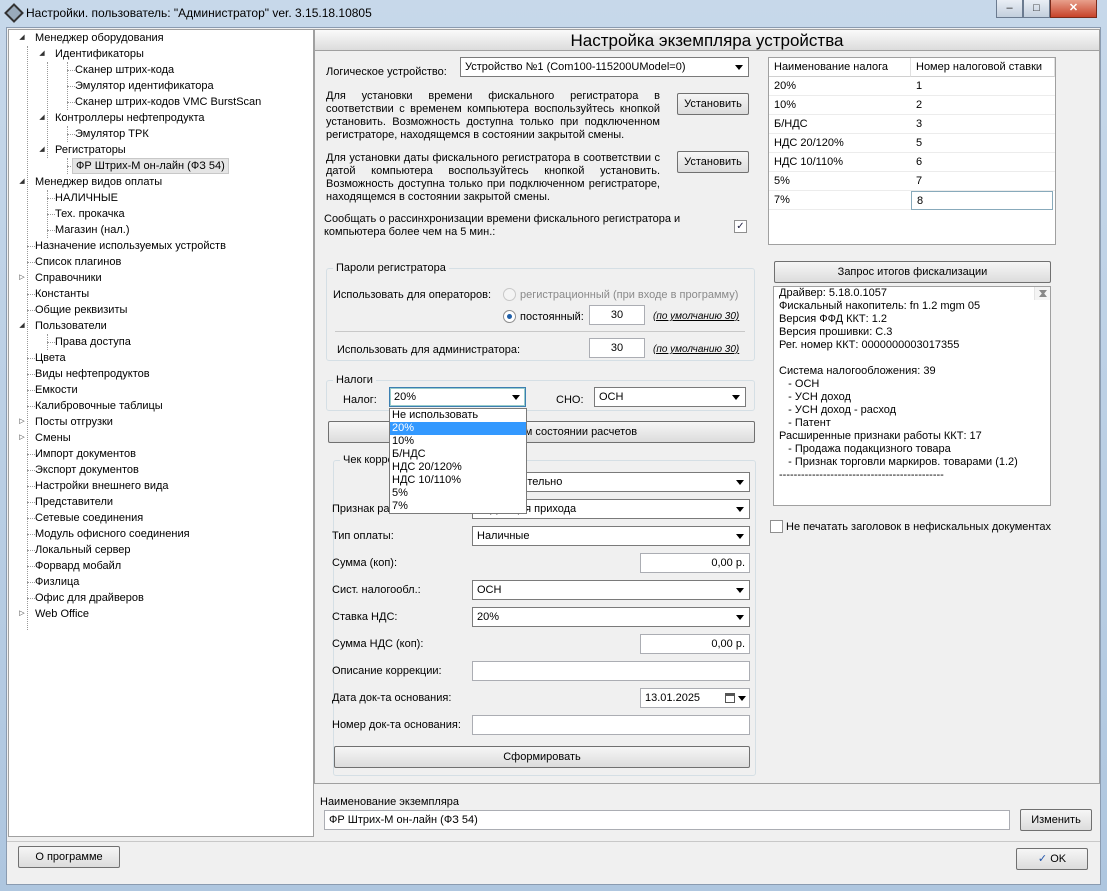 This screenshot has height=891, width=1107. I want to click on tree-item-fuel-controllers: Контроллеры нефтепродукта, so click(130, 118).